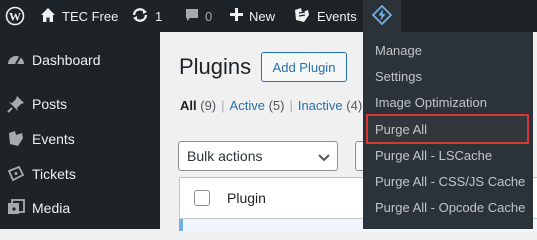 This screenshot has height=240, width=537. What do you see at coordinates (208, 105) in the screenshot?
I see `filter-all-count: (9)` at bounding box center [208, 105].